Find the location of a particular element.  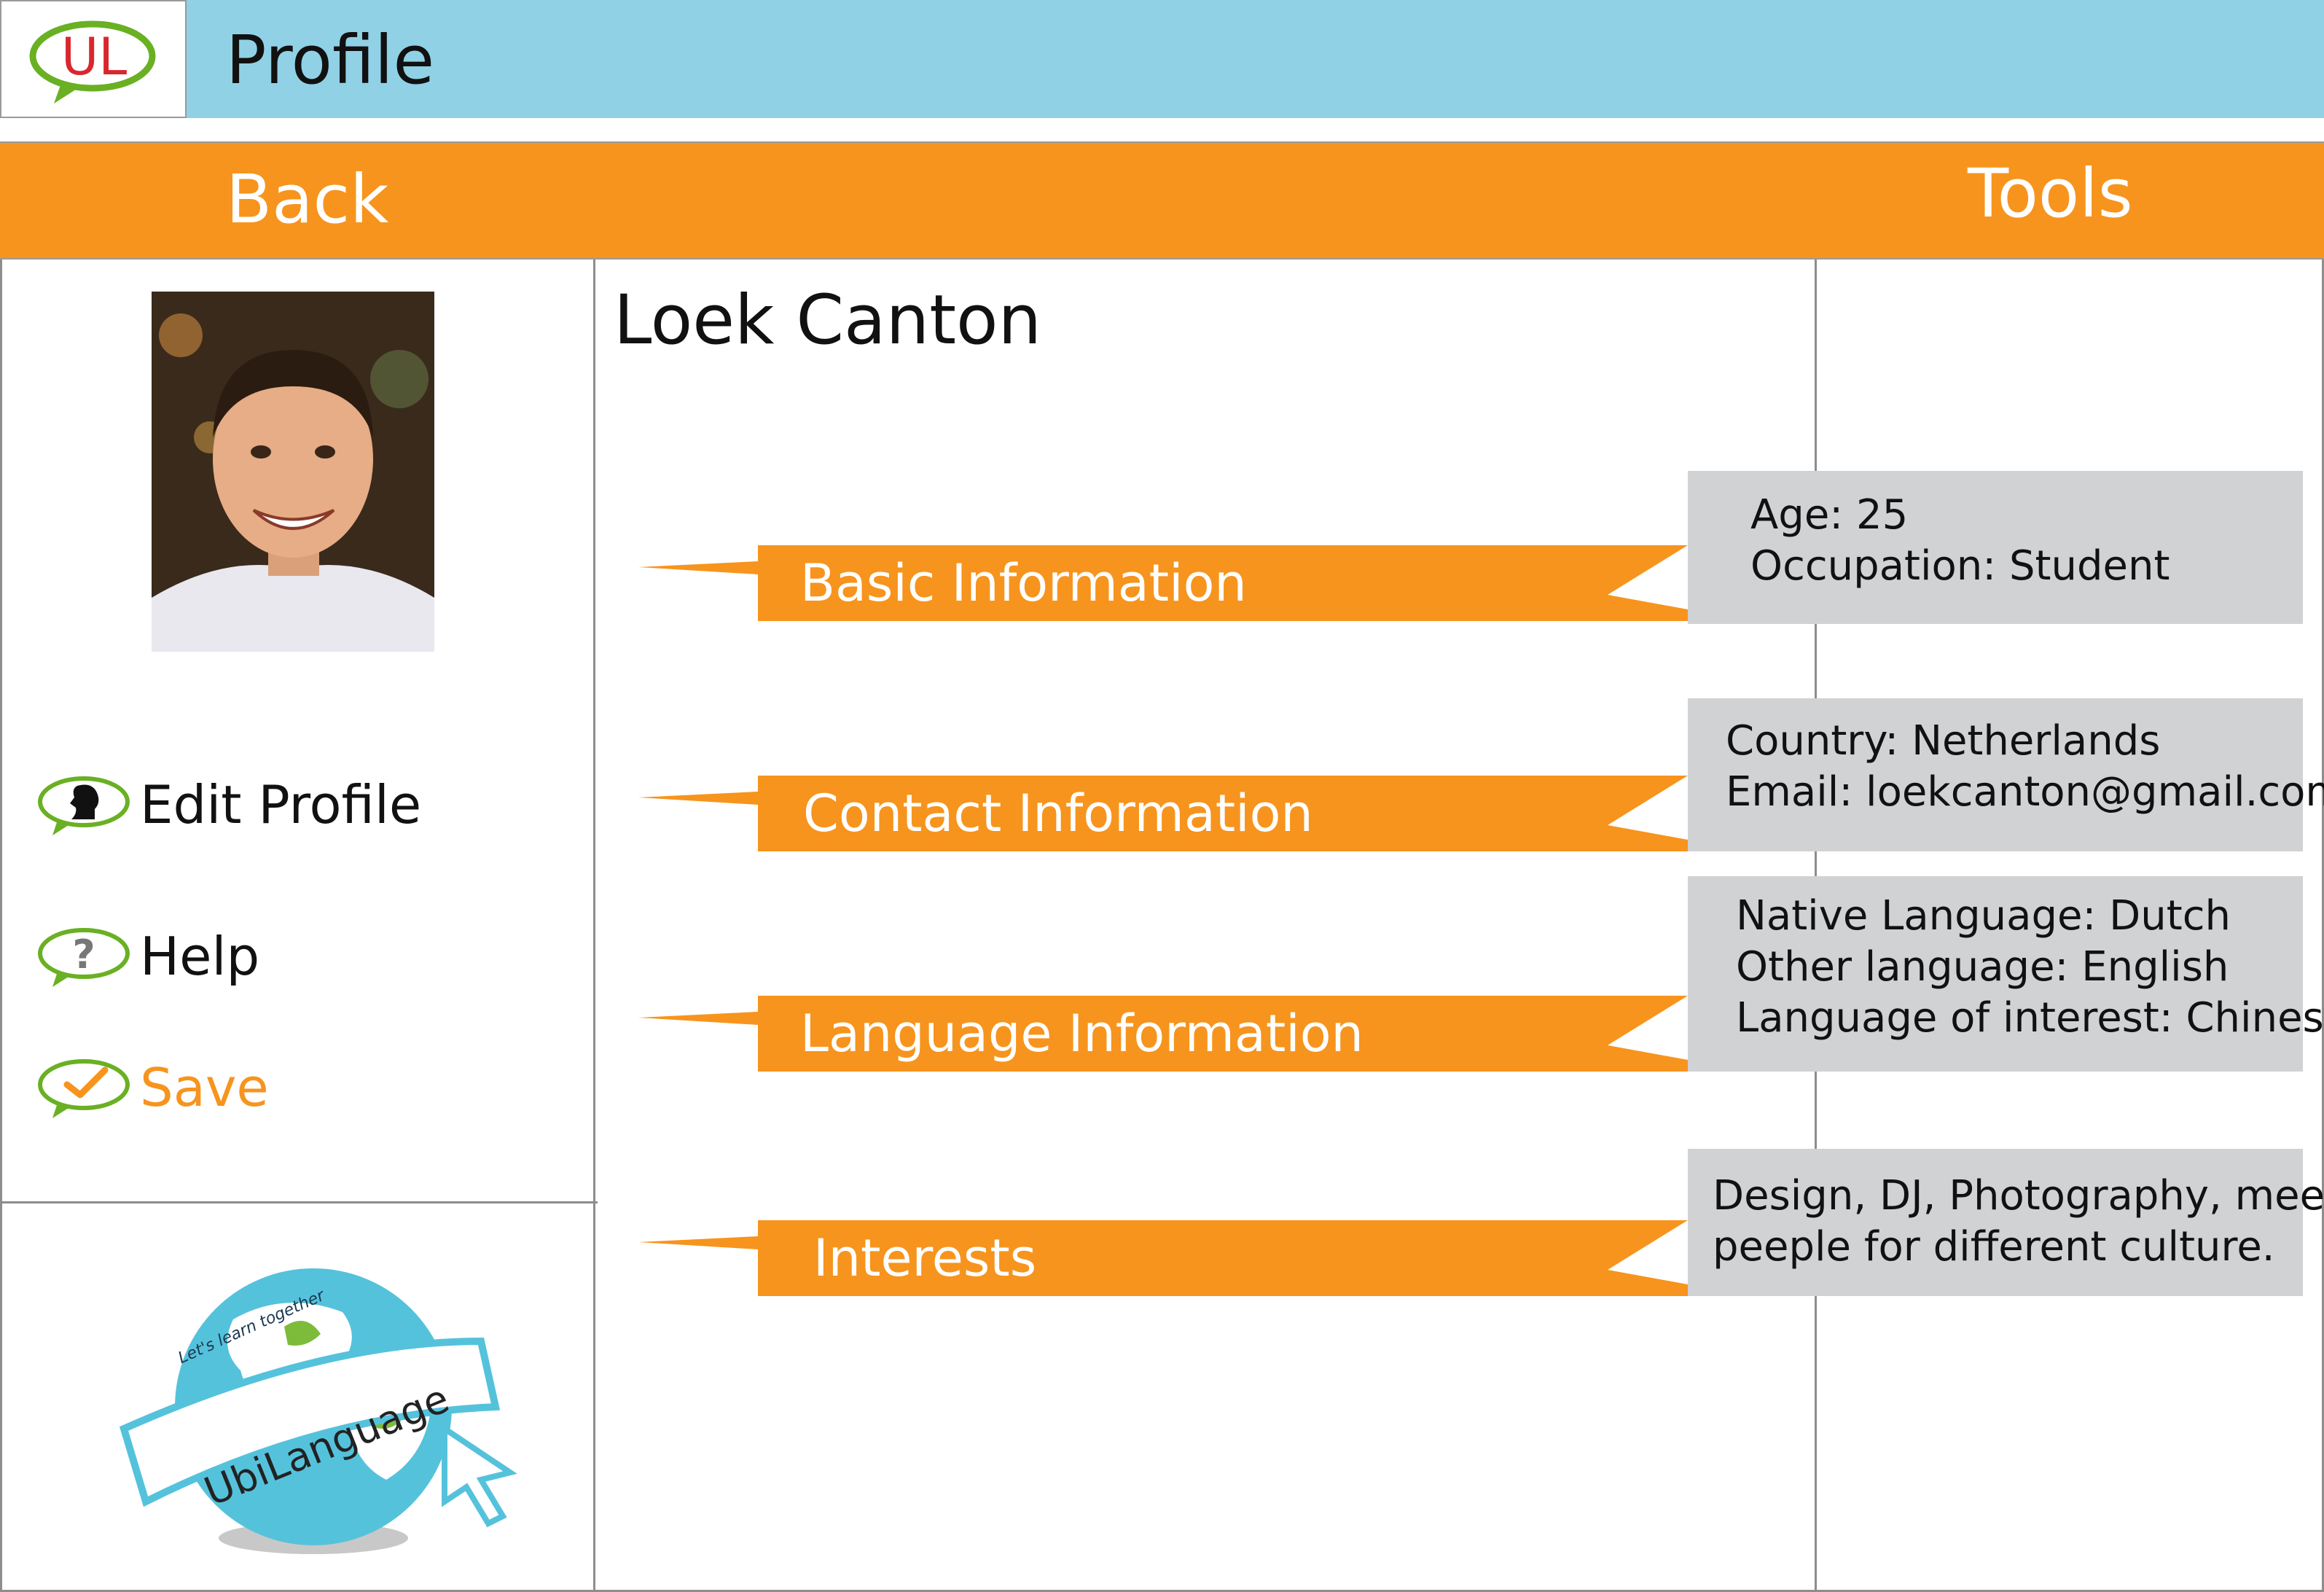

email-text: Email: loekcanton@gmail.com is located at coordinates (2025, 792).